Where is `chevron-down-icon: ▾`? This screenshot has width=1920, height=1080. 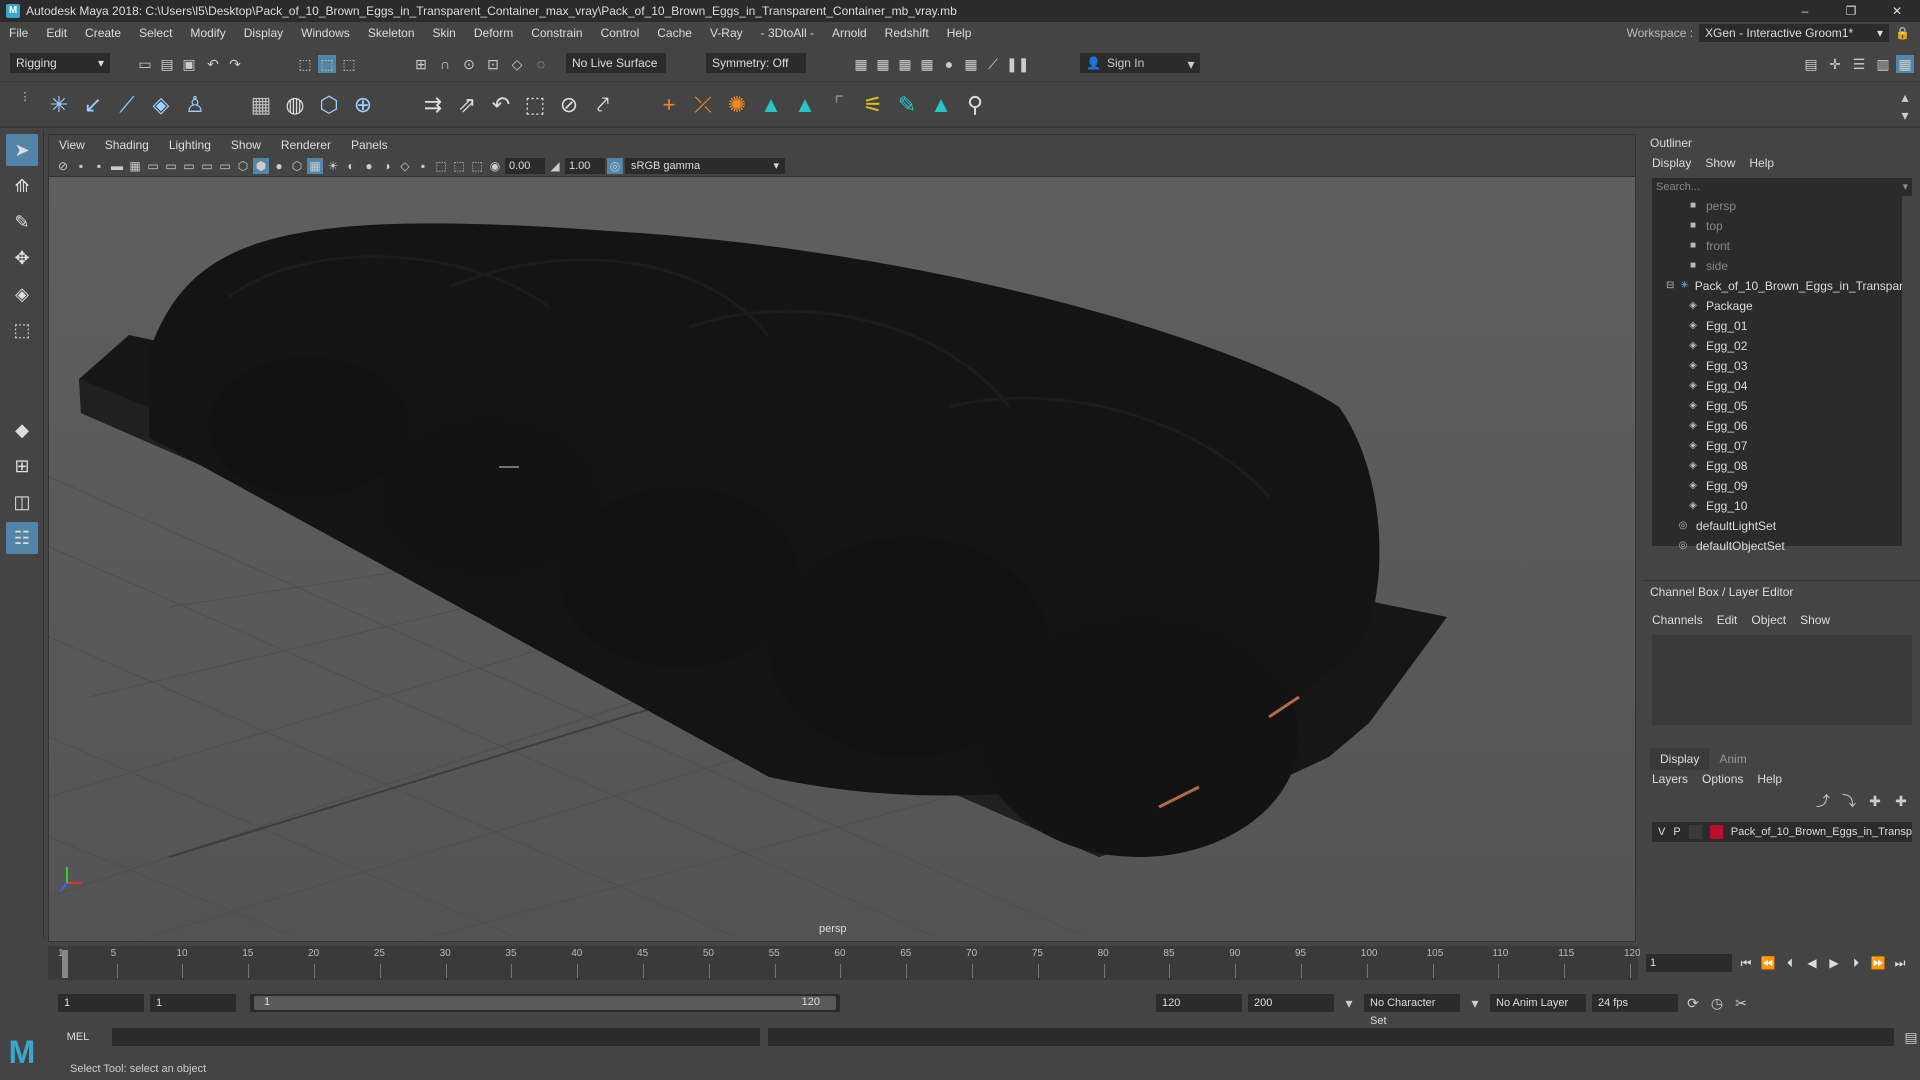 chevron-down-icon: ▾ is located at coordinates (1349, 1003).